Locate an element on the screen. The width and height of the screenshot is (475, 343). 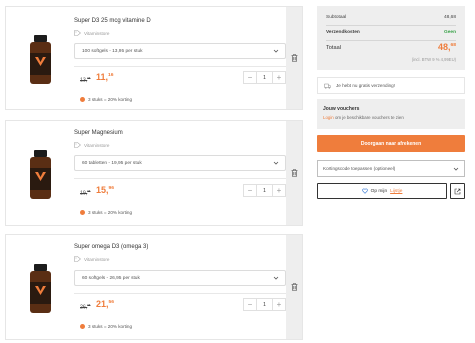
share-icon is located at coordinates (457, 191).